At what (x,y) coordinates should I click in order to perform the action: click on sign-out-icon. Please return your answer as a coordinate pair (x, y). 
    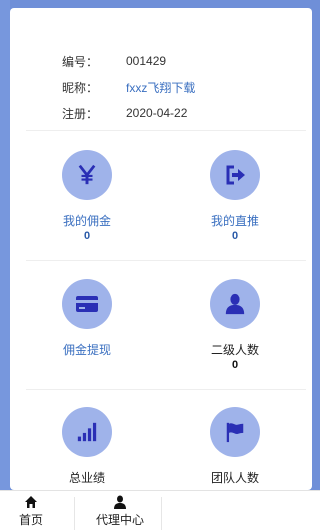
    Looking at the image, I should click on (235, 175).